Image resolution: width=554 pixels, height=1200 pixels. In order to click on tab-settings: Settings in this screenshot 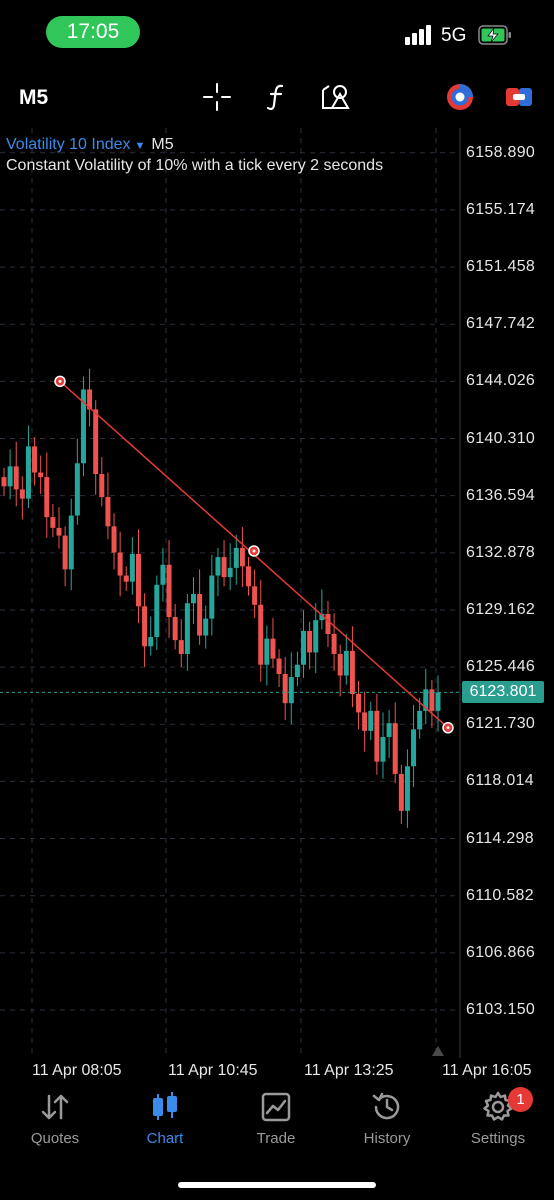, I will do `click(498, 1120)`.